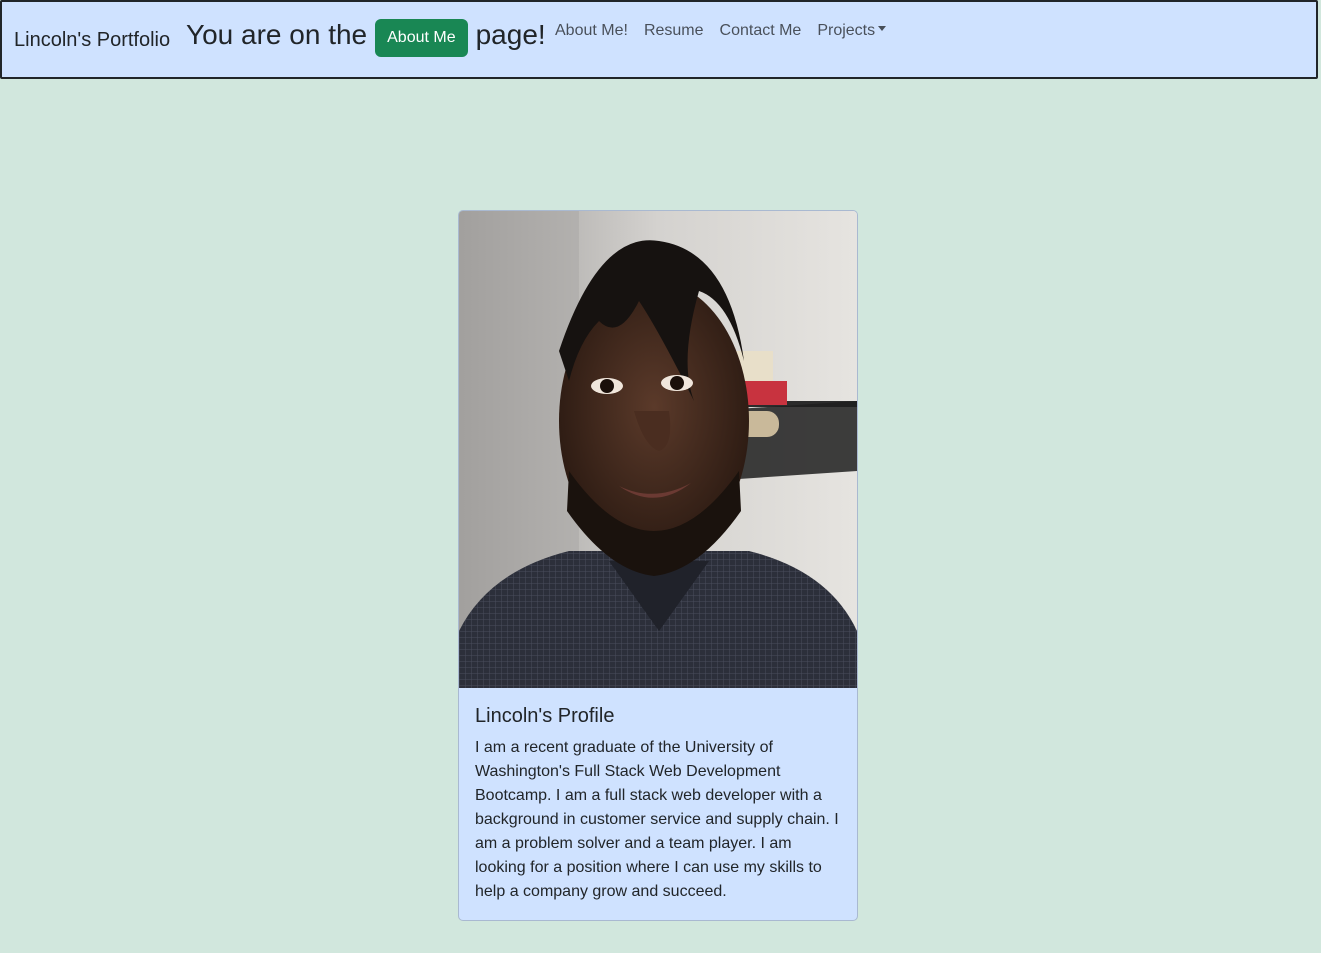 This screenshot has width=1321, height=953. Describe the element at coordinates (591, 31) in the screenshot. I see `nav-link-about: About Me!` at that location.